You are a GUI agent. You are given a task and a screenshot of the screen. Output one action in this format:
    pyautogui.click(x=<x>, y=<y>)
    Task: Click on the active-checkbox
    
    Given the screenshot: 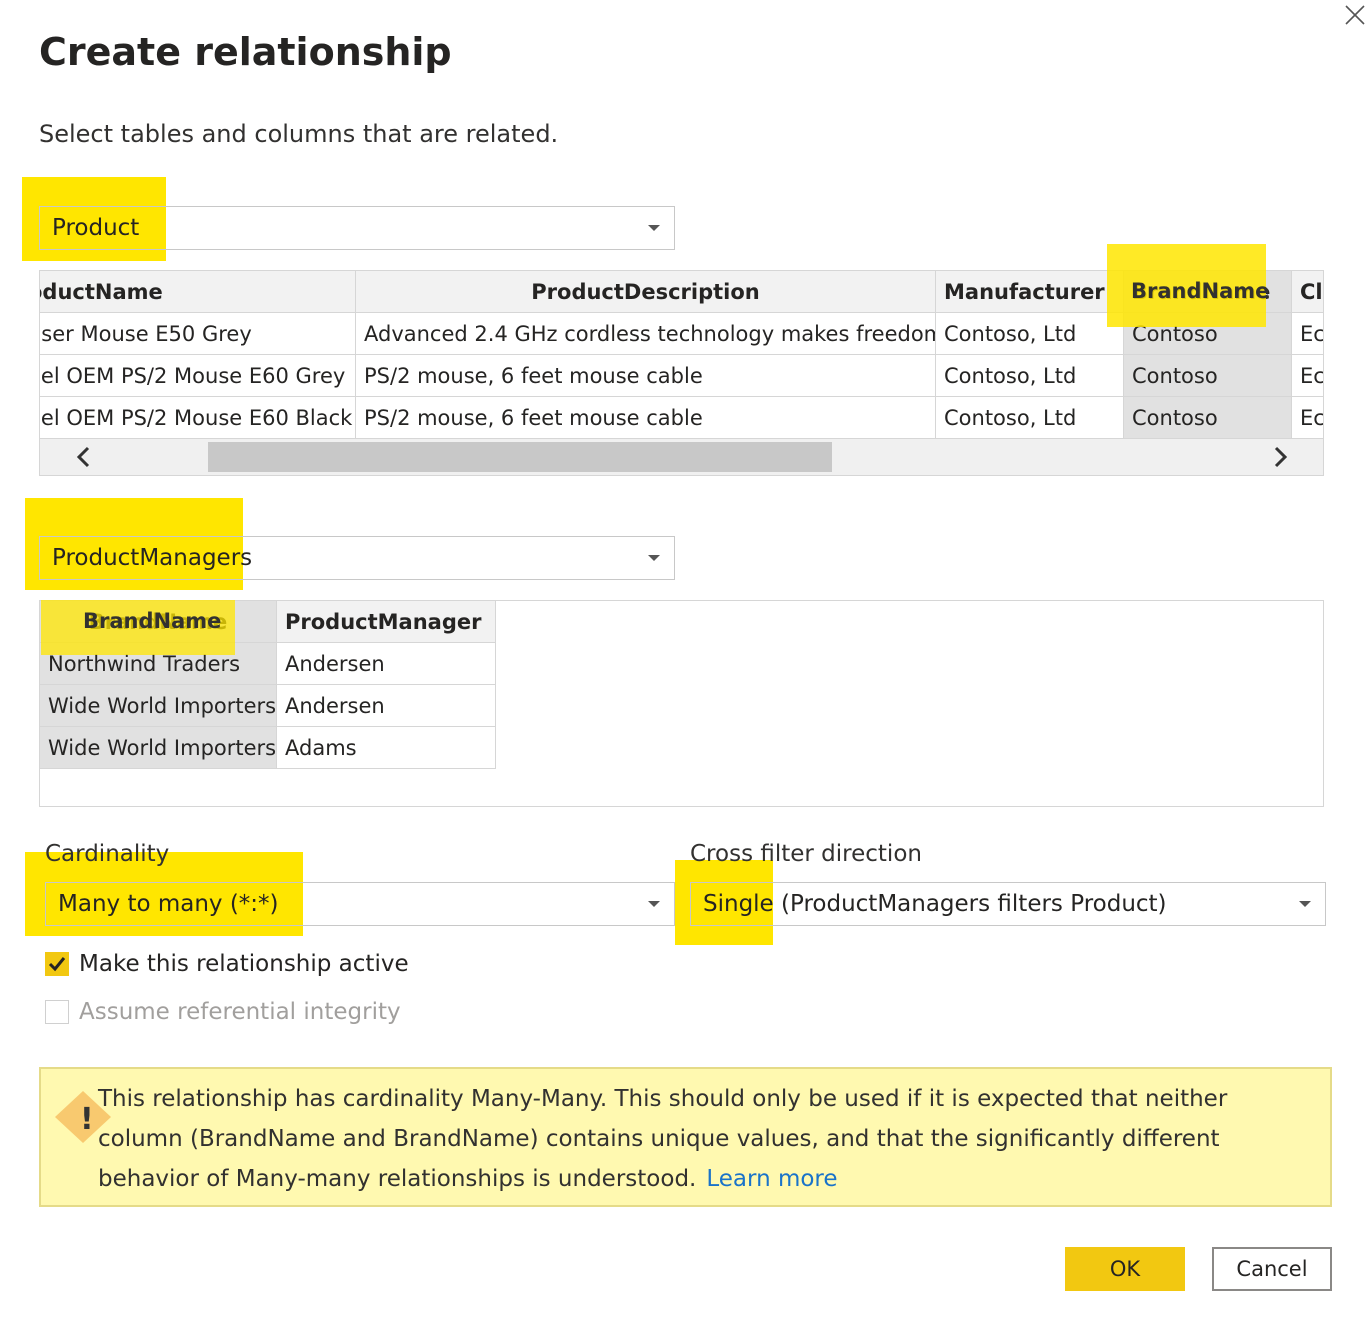 What is the action you would take?
    pyautogui.click(x=57, y=964)
    